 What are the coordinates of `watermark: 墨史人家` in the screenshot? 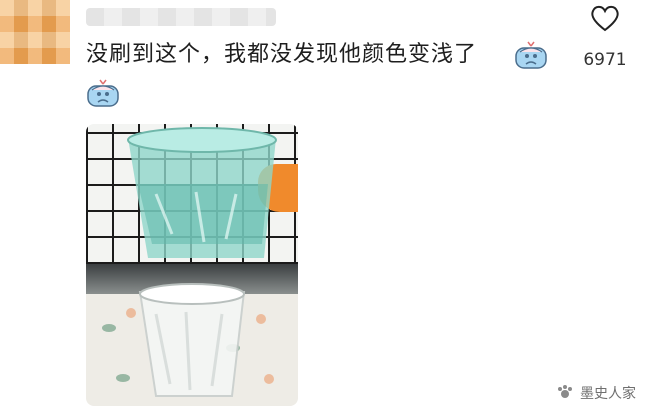 It's located at (596, 393).